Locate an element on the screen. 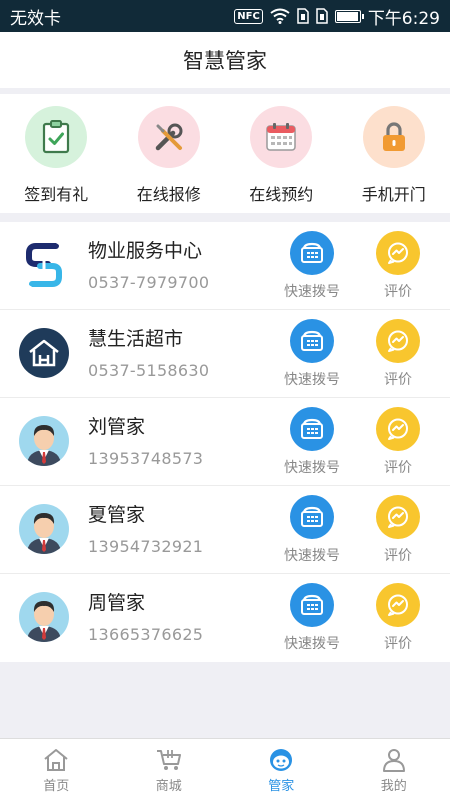  status-bar: 无效卡 NFC 下午6:29 is located at coordinates (225, 16).